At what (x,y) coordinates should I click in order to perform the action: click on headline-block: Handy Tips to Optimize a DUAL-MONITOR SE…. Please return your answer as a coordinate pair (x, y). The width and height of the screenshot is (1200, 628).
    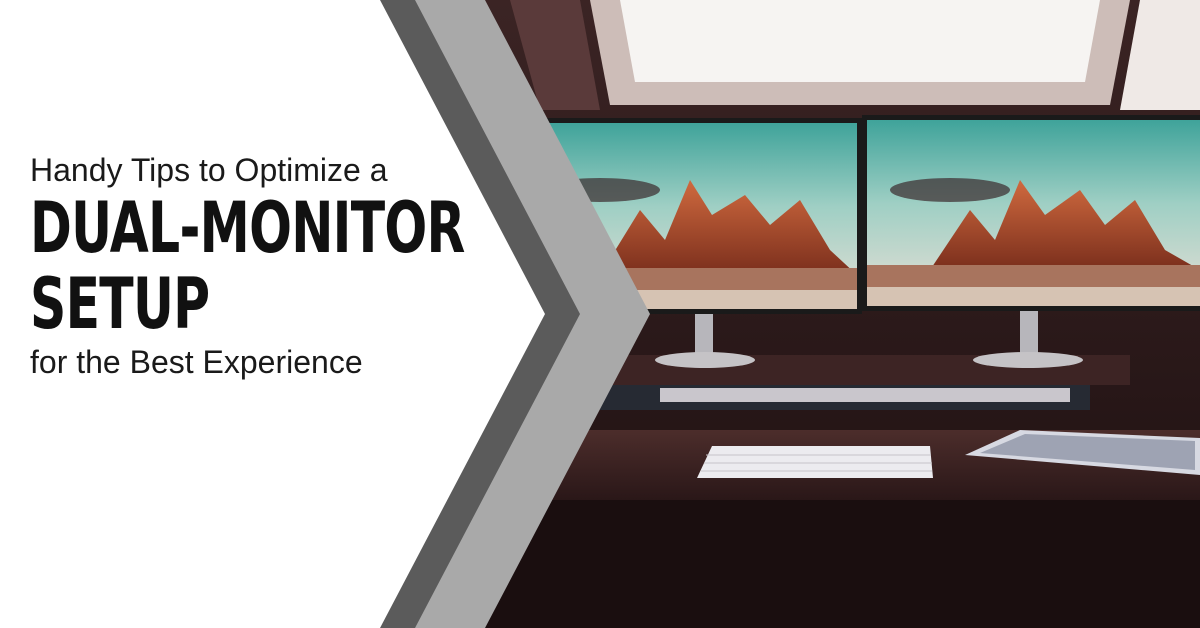
    Looking at the image, I should click on (255, 266).